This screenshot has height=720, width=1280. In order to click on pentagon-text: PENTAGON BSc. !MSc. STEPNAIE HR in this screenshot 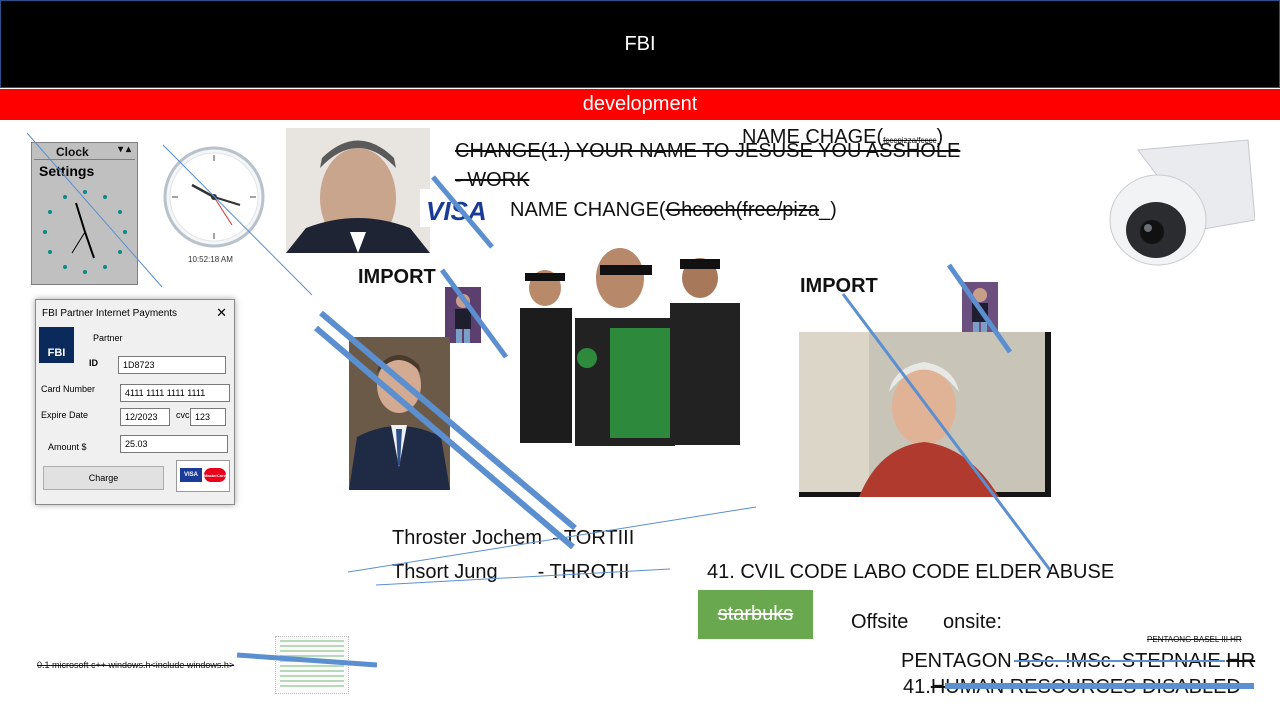, I will do `click(1078, 661)`.